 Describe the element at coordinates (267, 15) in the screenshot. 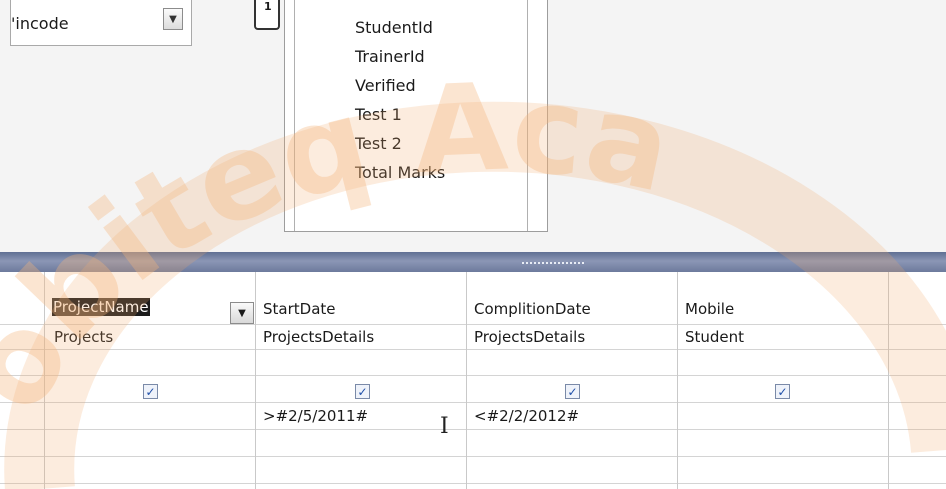

I see `relationship-one-marker: 1` at that location.